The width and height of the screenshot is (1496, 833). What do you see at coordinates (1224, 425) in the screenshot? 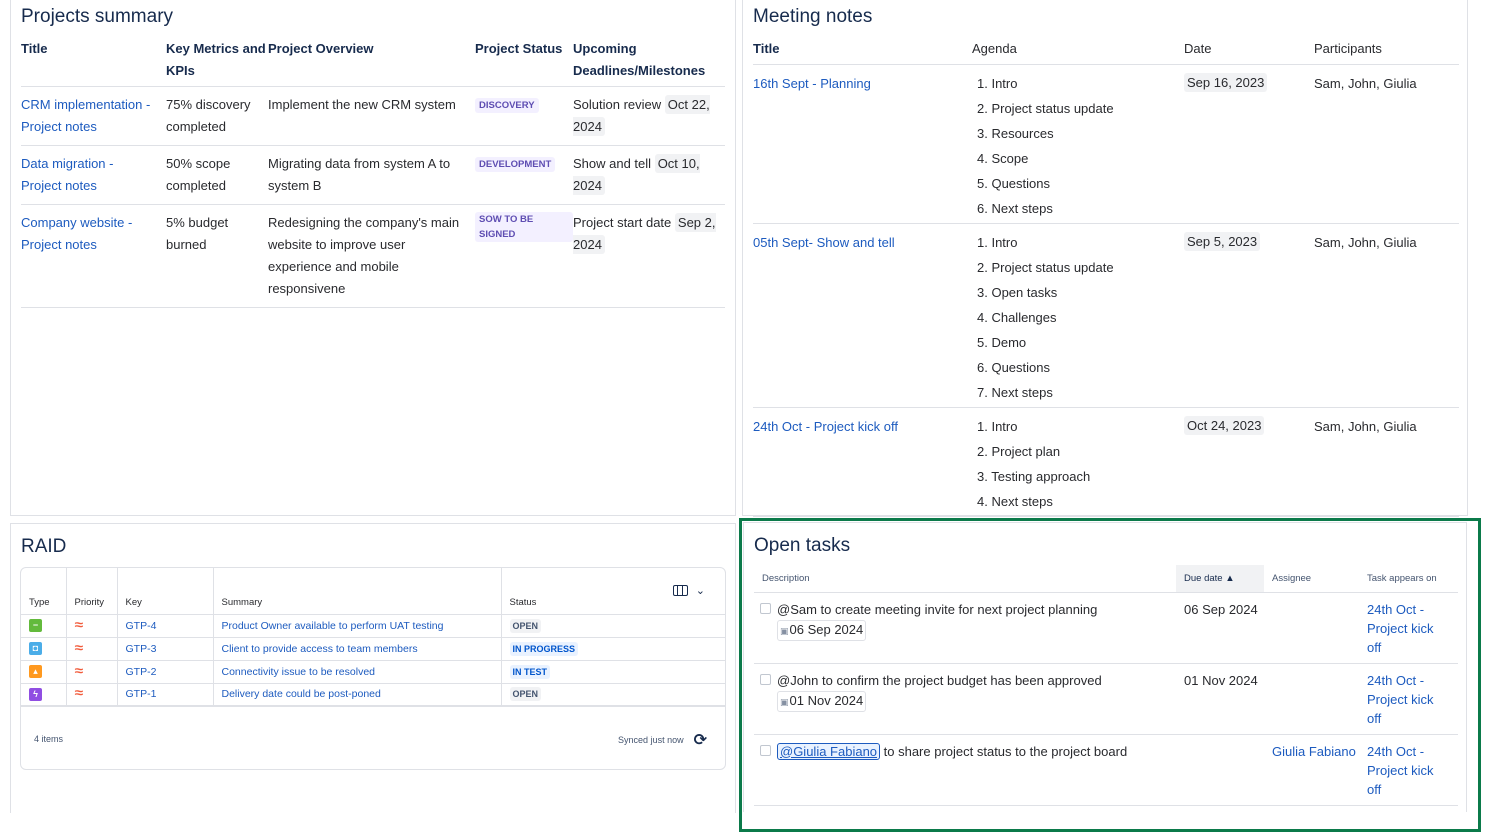
I see `meeting-date: Oct 24, 2023` at bounding box center [1224, 425].